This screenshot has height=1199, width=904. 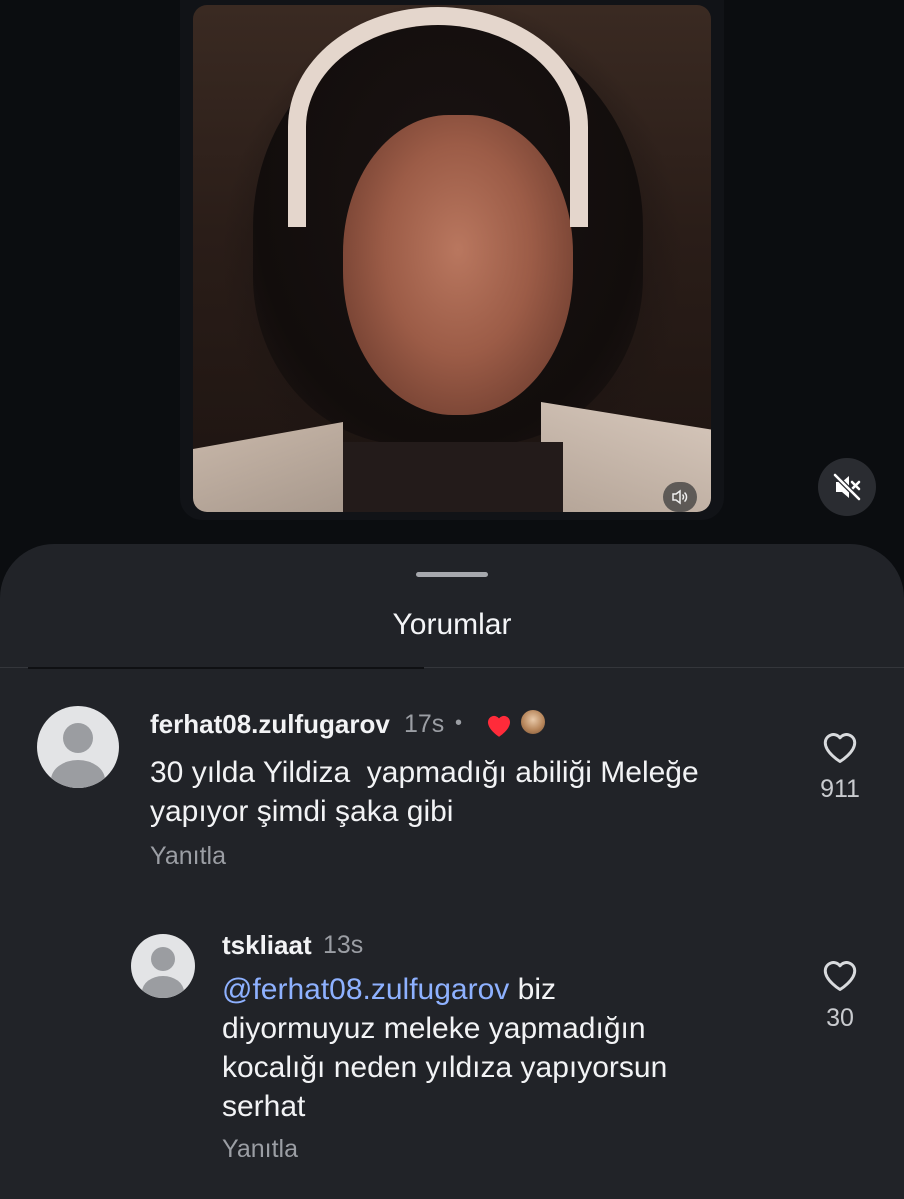 I want to click on reply-text-fragment: biz, so click(x=532, y=989).